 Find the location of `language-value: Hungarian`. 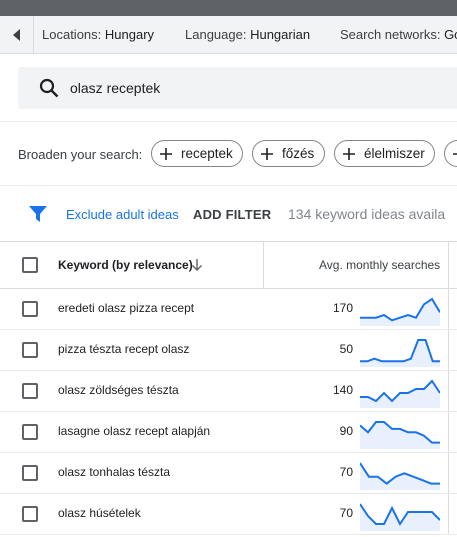

language-value: Hungarian is located at coordinates (280, 34).